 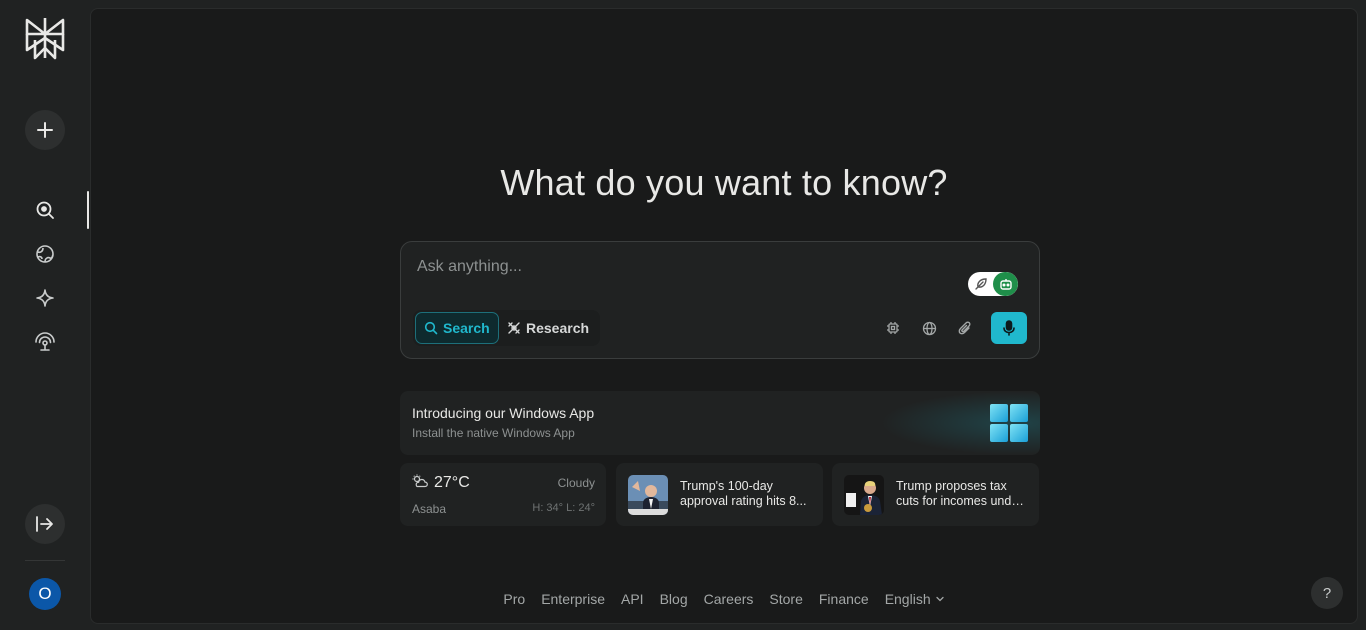 I want to click on weather-card: 27°C Cloudy Asaba H: 34° L: 24°, so click(x=503, y=494).